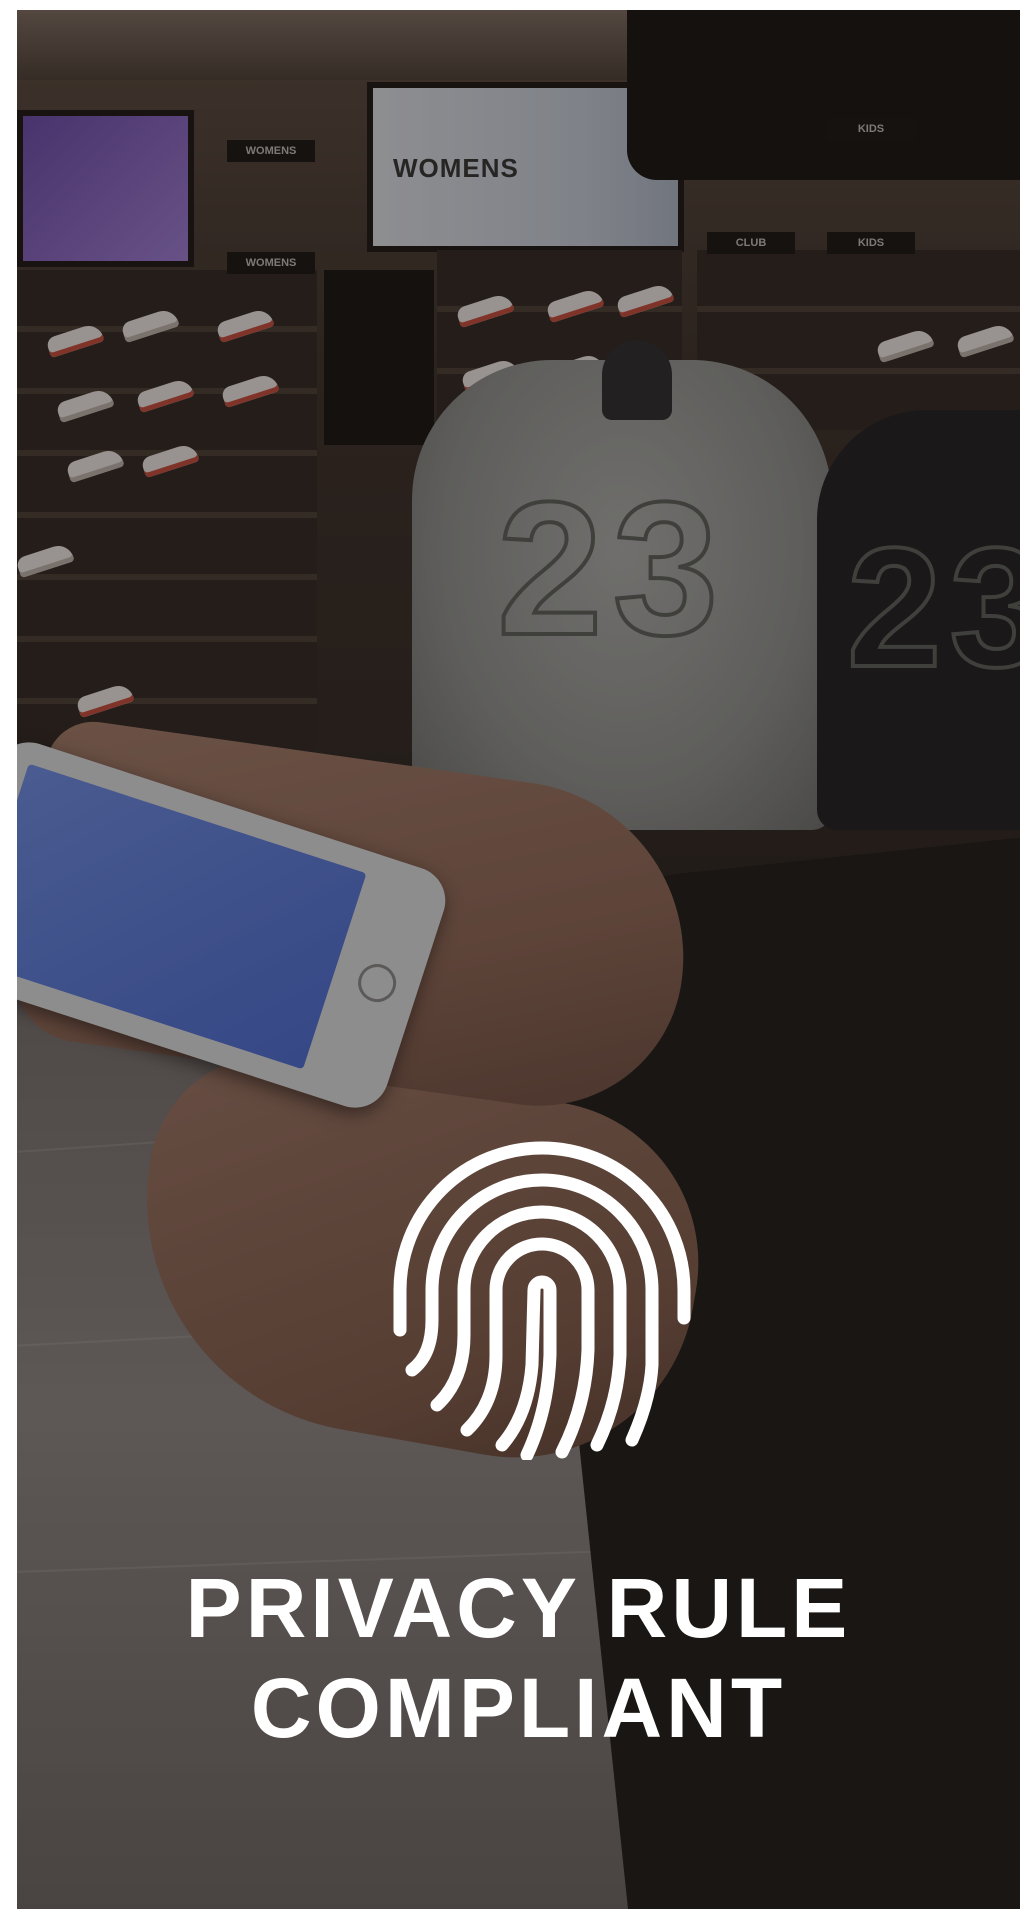 Image resolution: width=1020 pixels, height=1909 pixels. What do you see at coordinates (542, 1300) in the screenshot?
I see `fingerprint-icon` at bounding box center [542, 1300].